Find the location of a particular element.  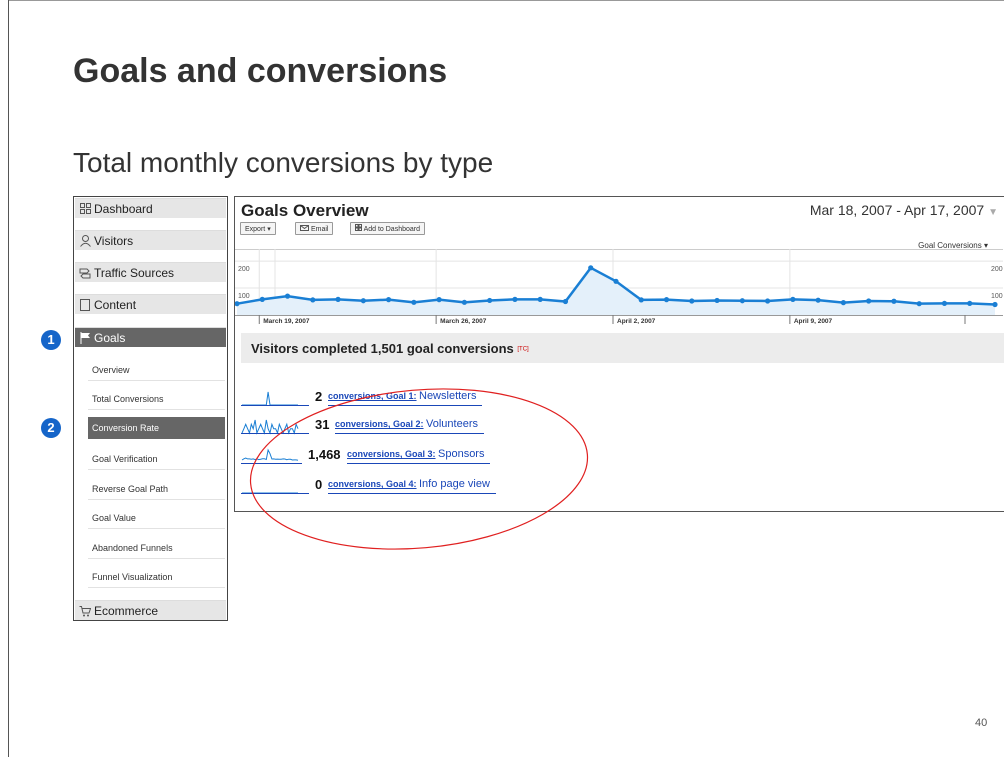

nav-label: Ecommerce is located at coordinates (126, 610).